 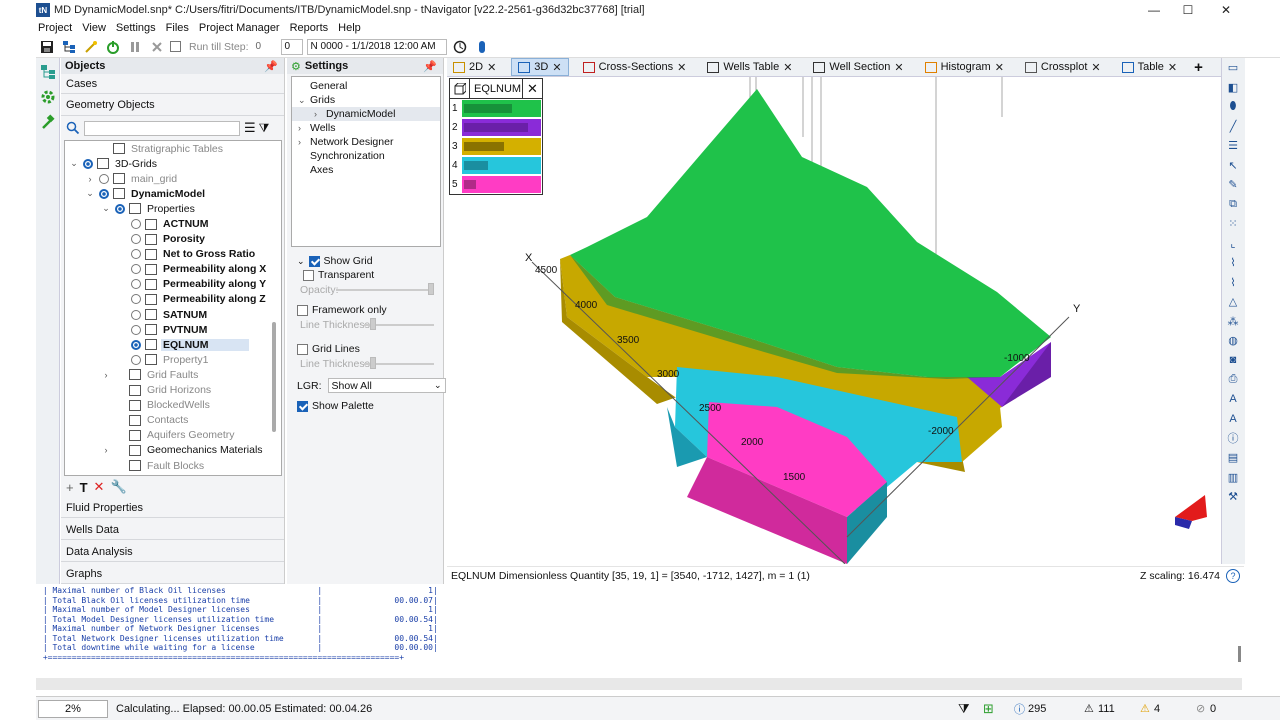 What do you see at coordinates (302, 406) in the screenshot?
I see `show-palette-checkbox` at bounding box center [302, 406].